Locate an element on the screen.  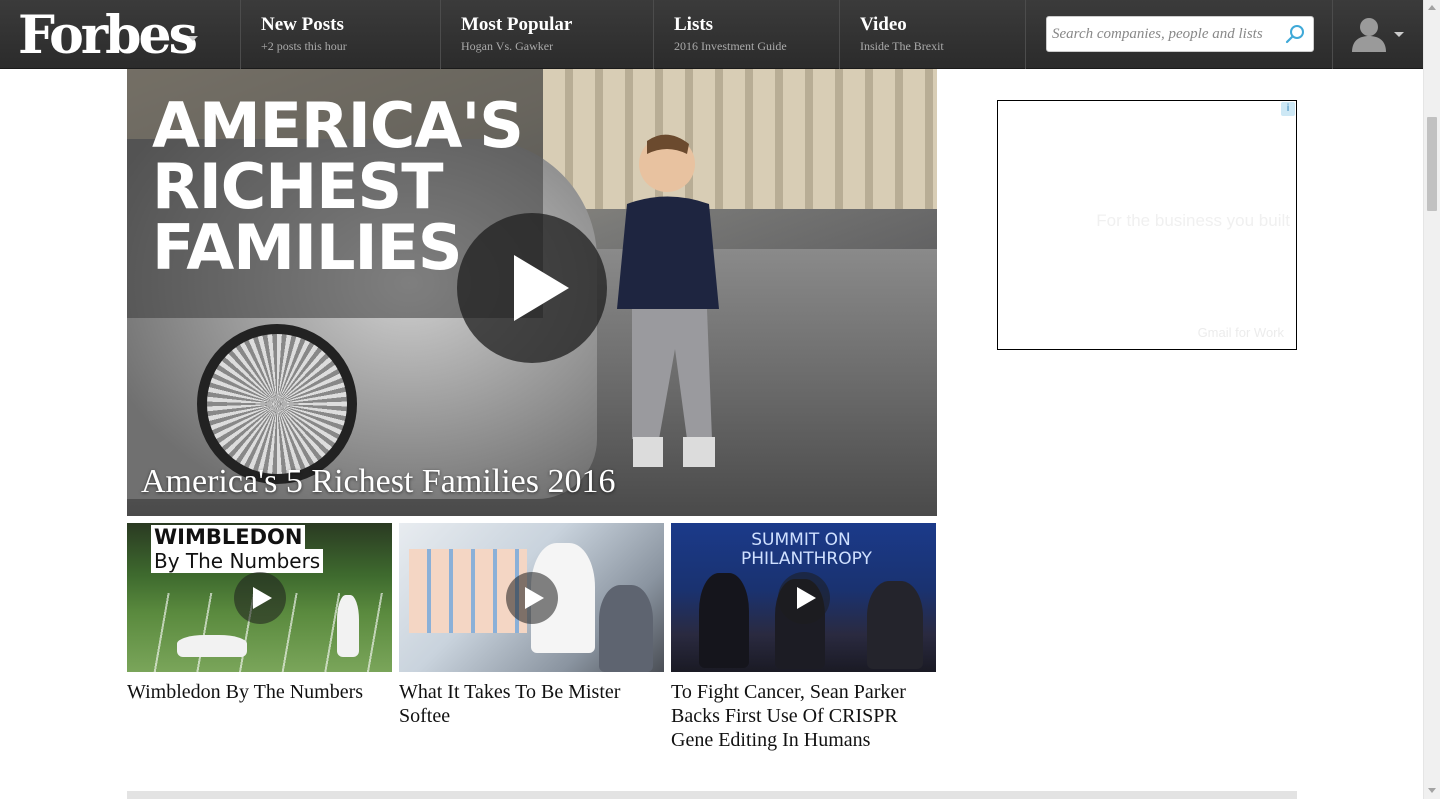
ad-text: For the business you built is located at coordinates (1193, 220).